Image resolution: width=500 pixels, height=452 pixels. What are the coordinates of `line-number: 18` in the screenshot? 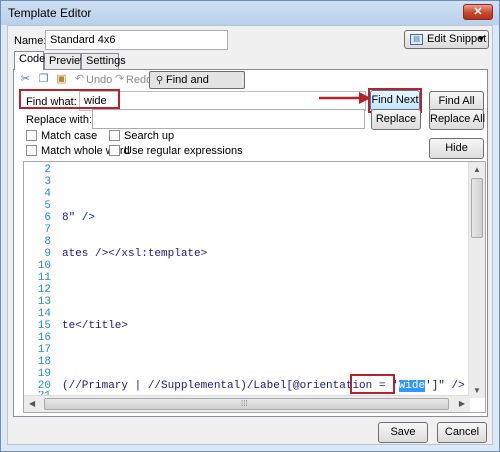 It's located at (44, 362).